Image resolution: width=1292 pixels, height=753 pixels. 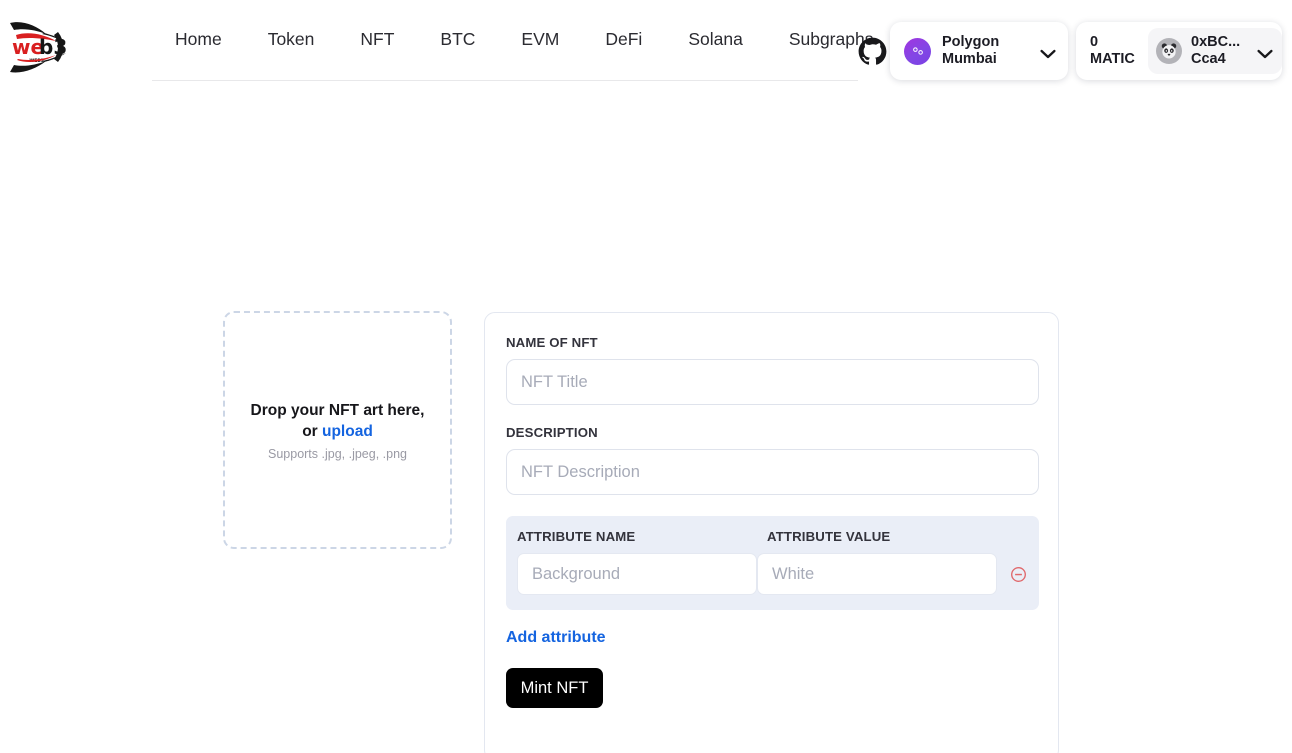 I want to click on dropzone-upload-line: or upload, so click(x=337, y=431).